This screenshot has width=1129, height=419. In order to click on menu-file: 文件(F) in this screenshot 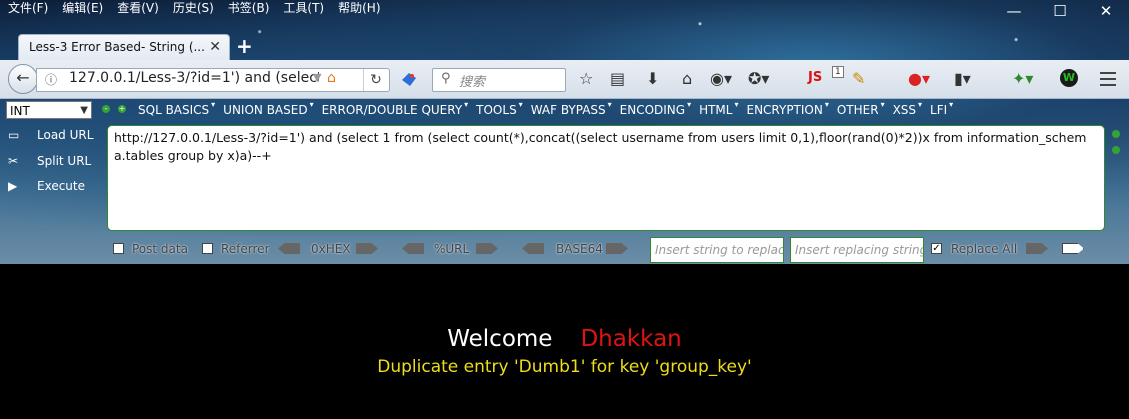, I will do `click(26, 9)`.